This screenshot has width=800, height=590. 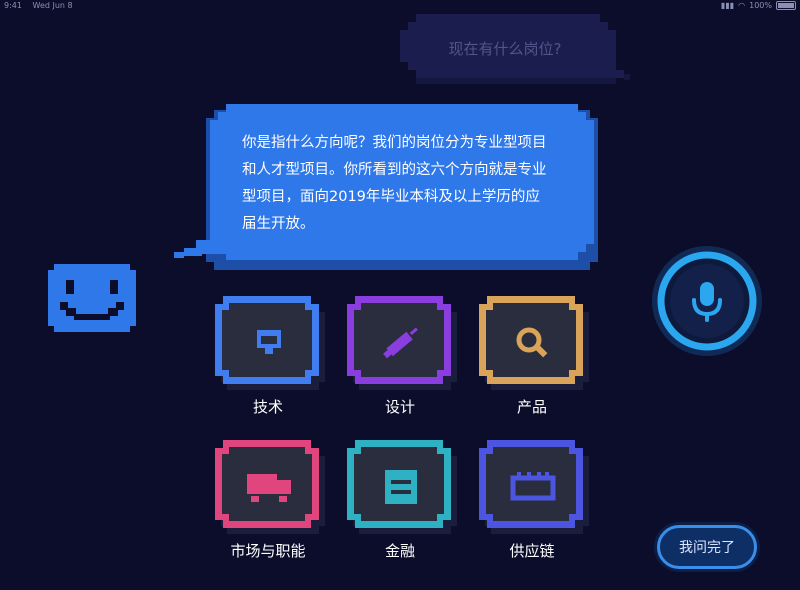 I want to click on robot-face-icon, so click(x=92, y=298).